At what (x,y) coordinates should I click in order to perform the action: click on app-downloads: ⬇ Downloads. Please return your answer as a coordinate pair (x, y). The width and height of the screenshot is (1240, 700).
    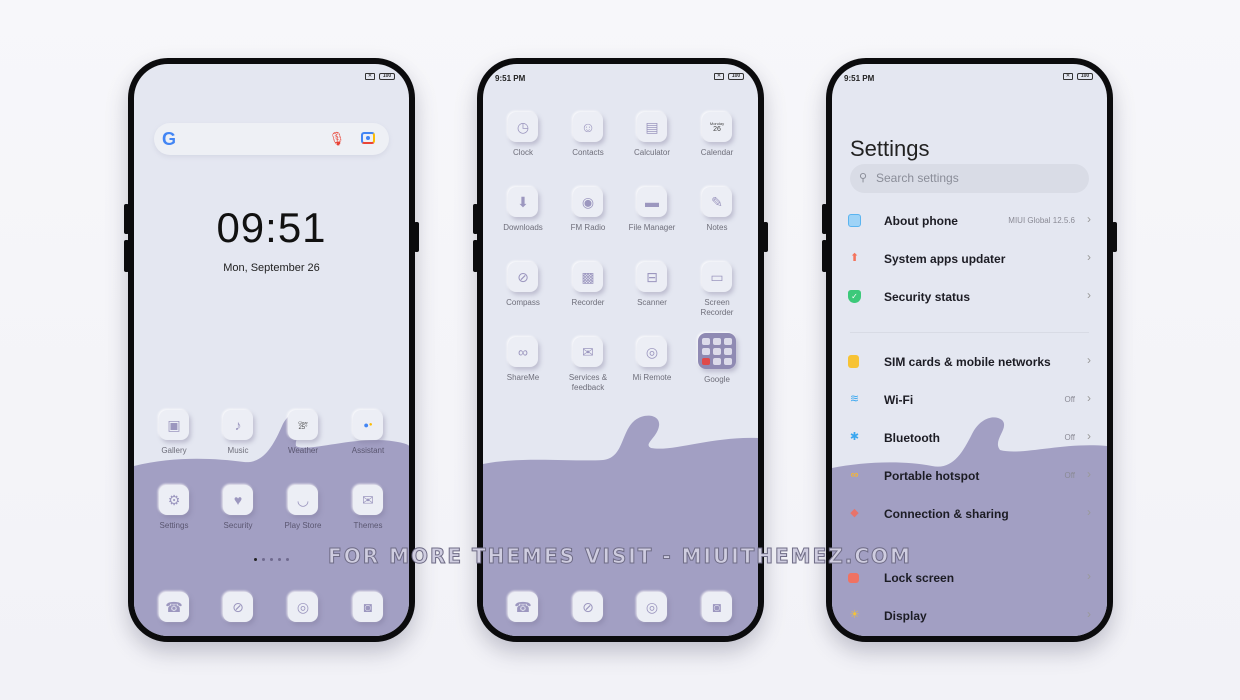
    Looking at the image, I should click on (523, 210).